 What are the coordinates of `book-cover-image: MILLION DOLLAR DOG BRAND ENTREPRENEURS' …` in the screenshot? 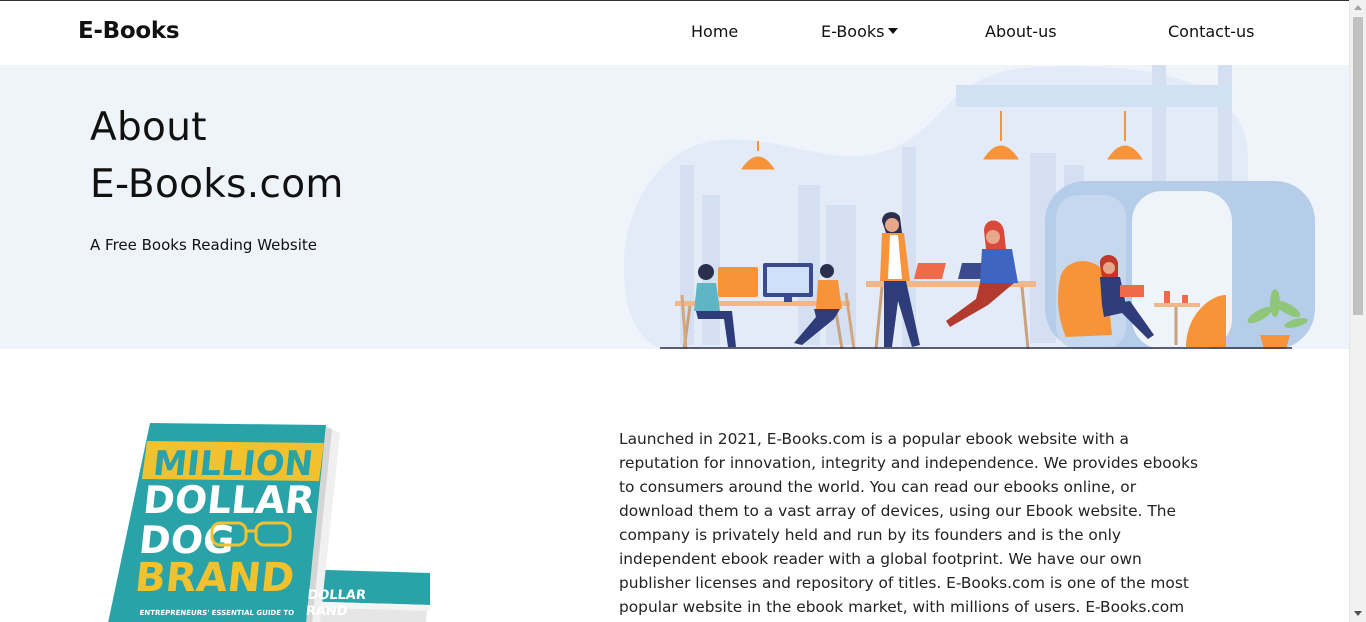 It's located at (270, 520).